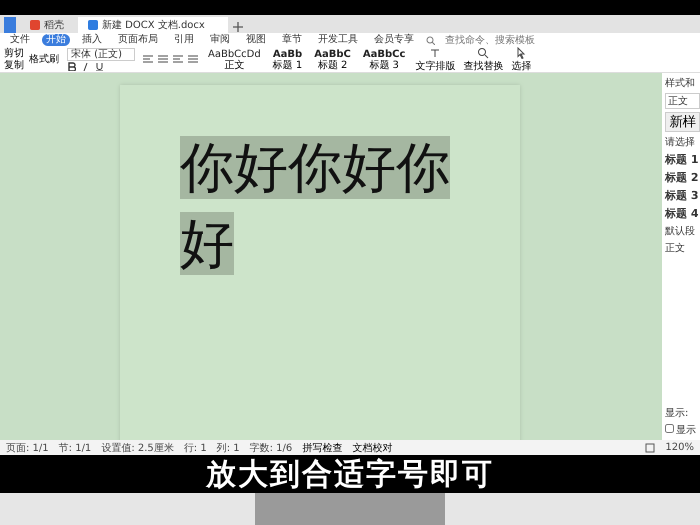 This screenshot has height=525, width=700. Describe the element at coordinates (682, 195) in the screenshot. I see `style-item: 标题 3` at that location.